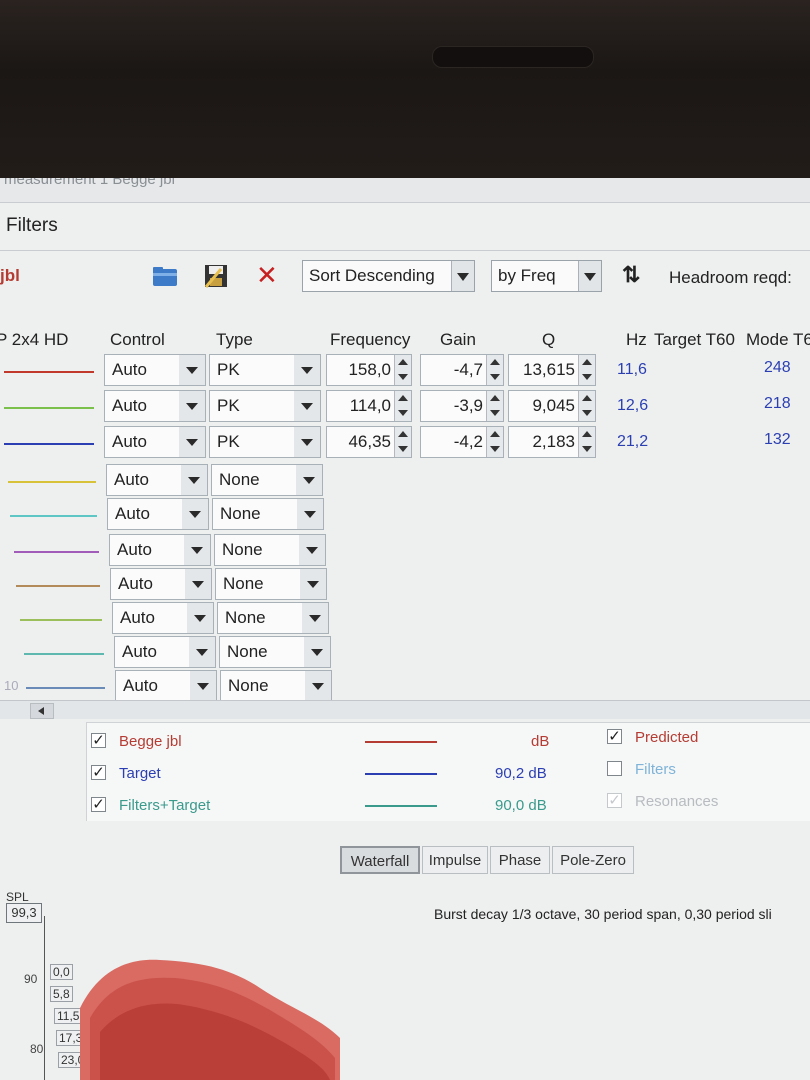 This screenshot has height=1080, width=810. Describe the element at coordinates (210, 1019) in the screenshot. I see `waterfall-plot` at that location.